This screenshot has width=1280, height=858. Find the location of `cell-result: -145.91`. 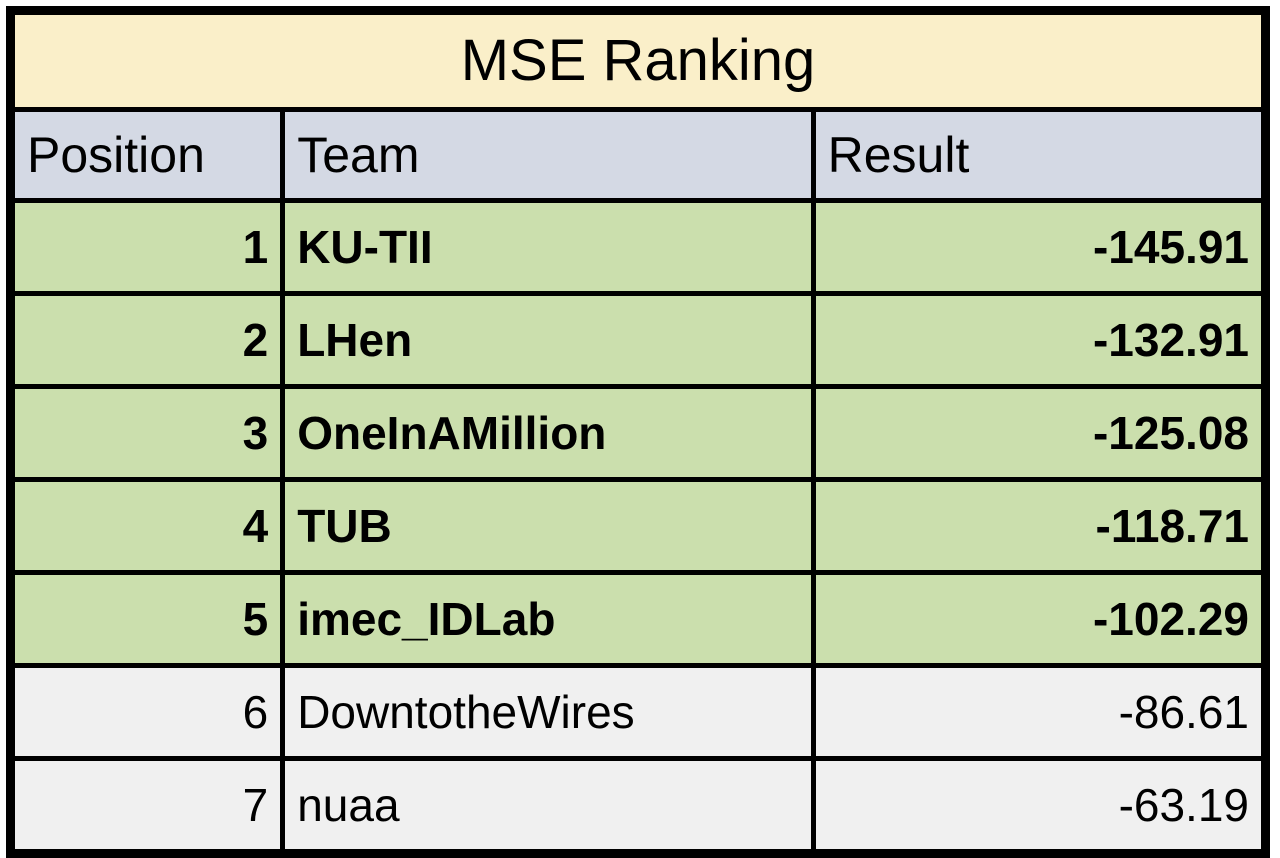

cell-result: -145.91 is located at coordinates (1039, 247).